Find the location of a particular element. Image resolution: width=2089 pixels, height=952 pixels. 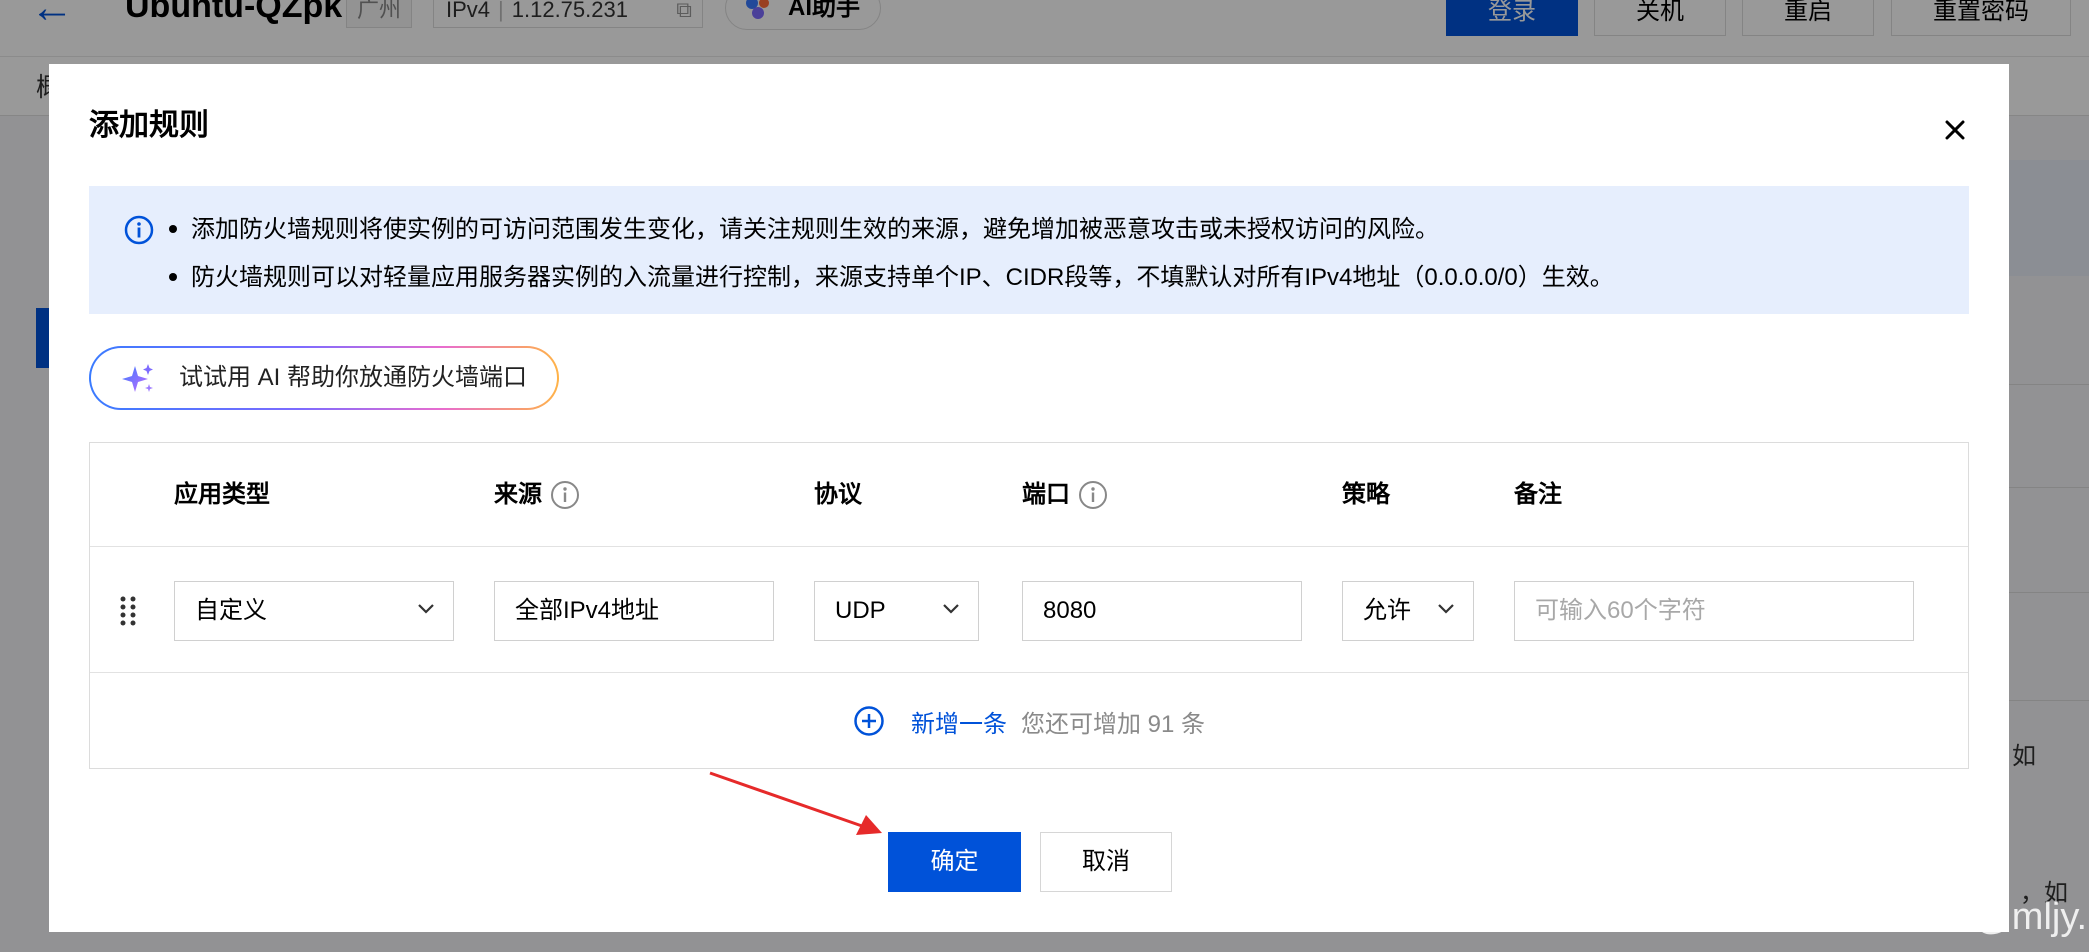

app-type-value: 自定义 is located at coordinates (231, 610).